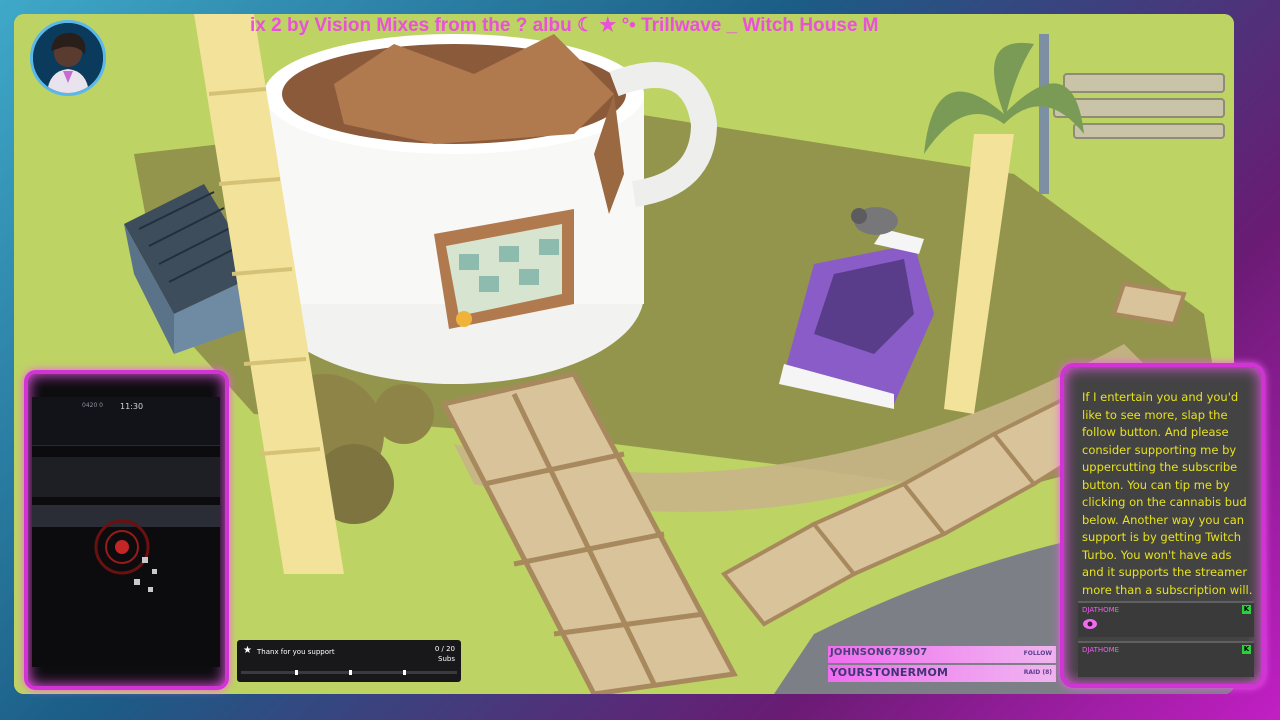 The height and width of the screenshot is (720, 1280). Describe the element at coordinates (1090, 624) in the screenshot. I see `emote-icon` at that location.